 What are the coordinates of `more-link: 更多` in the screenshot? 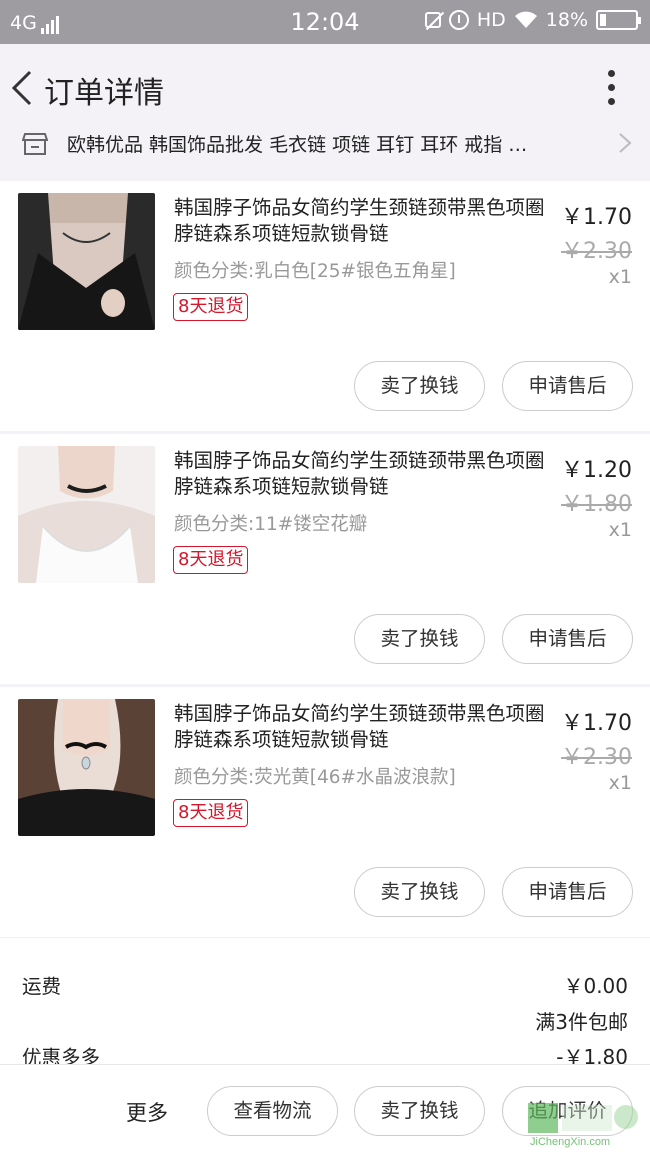 It's located at (147, 1112).